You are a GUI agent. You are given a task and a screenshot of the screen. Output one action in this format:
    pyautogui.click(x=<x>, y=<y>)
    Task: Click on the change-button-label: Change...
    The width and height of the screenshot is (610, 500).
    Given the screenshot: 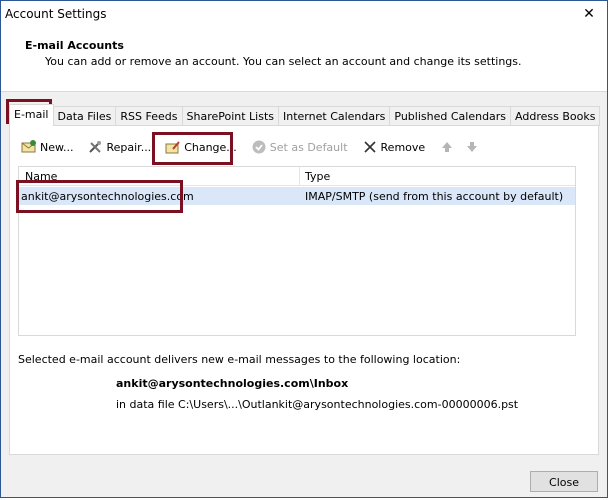 What is the action you would take?
    pyautogui.click(x=210, y=147)
    